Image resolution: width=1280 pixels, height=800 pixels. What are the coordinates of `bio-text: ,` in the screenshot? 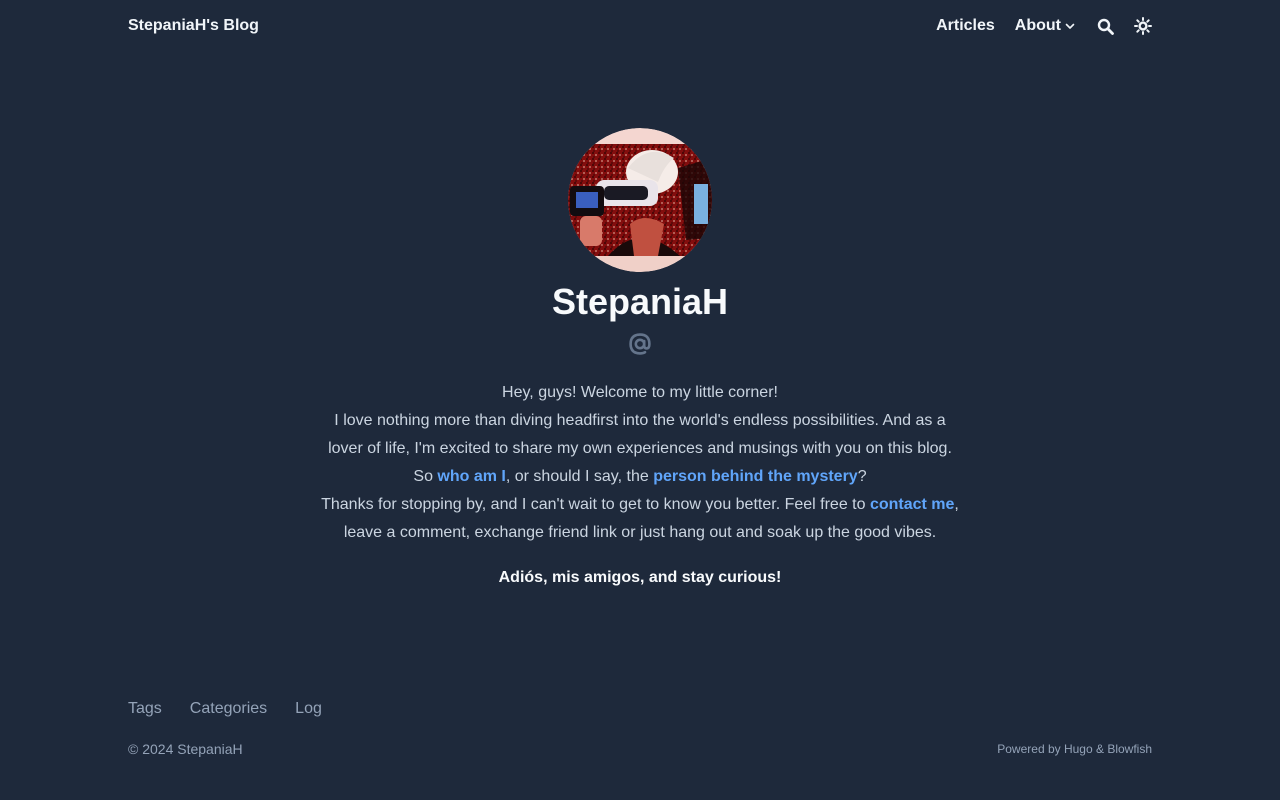 It's located at (956, 504).